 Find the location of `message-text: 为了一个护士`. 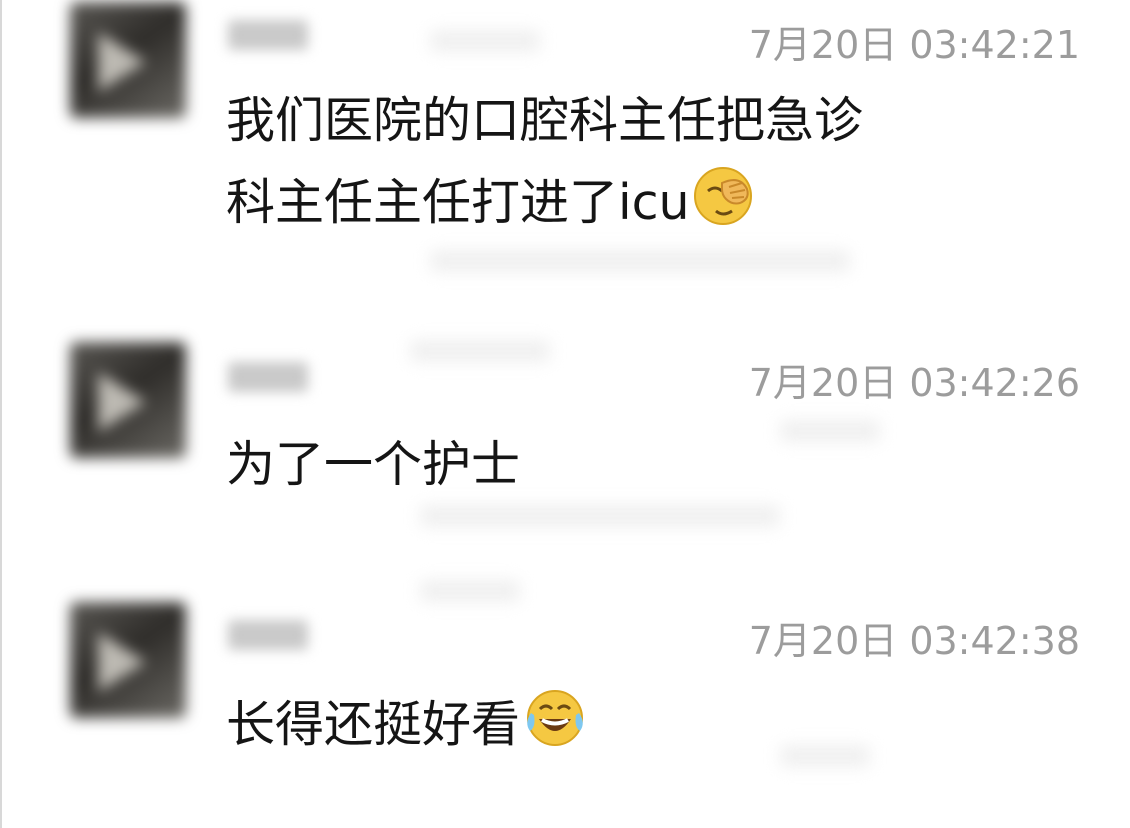

message-text: 为了一个护士 is located at coordinates (646, 465).